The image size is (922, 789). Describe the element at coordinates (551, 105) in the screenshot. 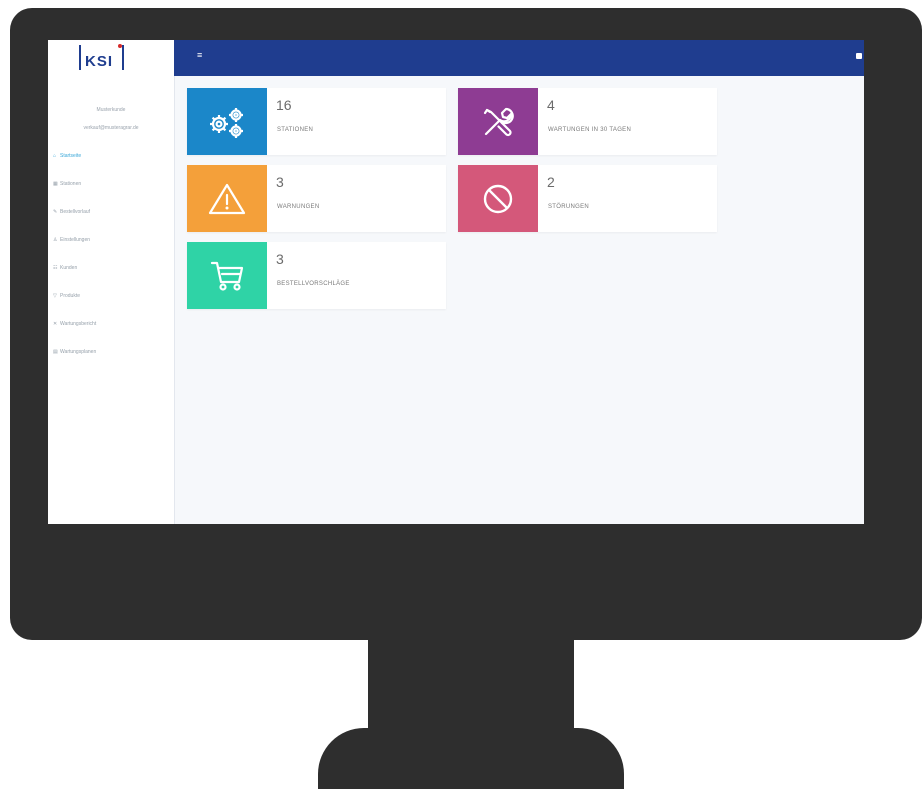

I see `tile-count: 4` at that location.